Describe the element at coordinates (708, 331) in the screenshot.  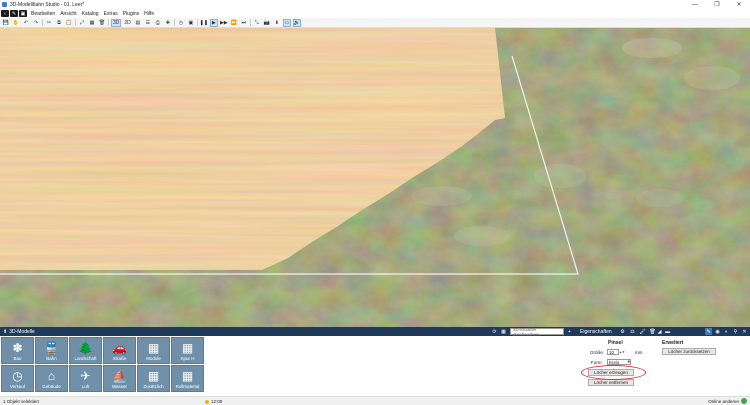
I see `tool-icon: ✎` at that location.